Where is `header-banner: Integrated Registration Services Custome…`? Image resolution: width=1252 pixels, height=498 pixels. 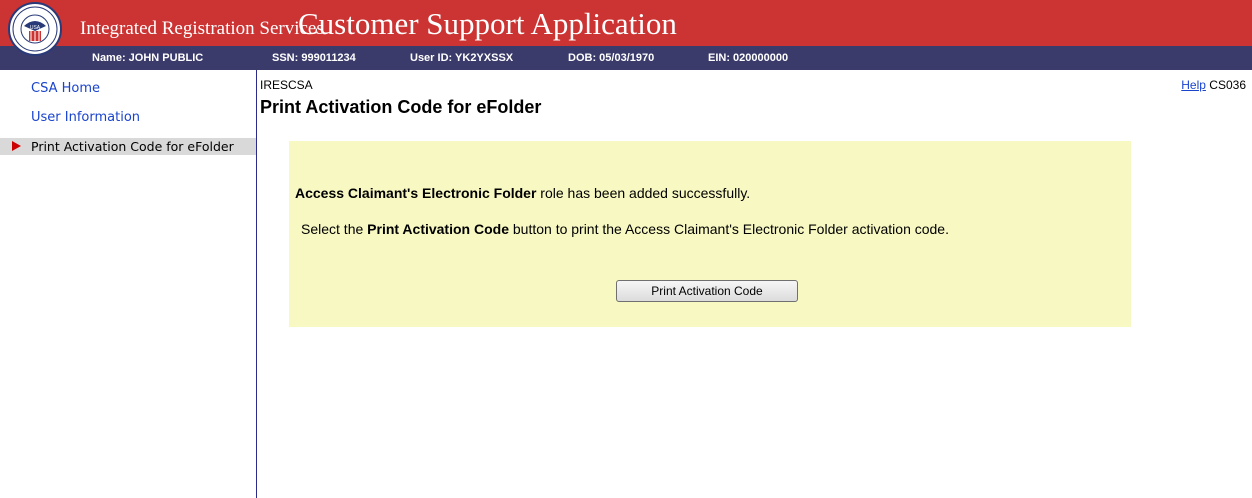
header-banner: Integrated Registration Services Custome… is located at coordinates (626, 23).